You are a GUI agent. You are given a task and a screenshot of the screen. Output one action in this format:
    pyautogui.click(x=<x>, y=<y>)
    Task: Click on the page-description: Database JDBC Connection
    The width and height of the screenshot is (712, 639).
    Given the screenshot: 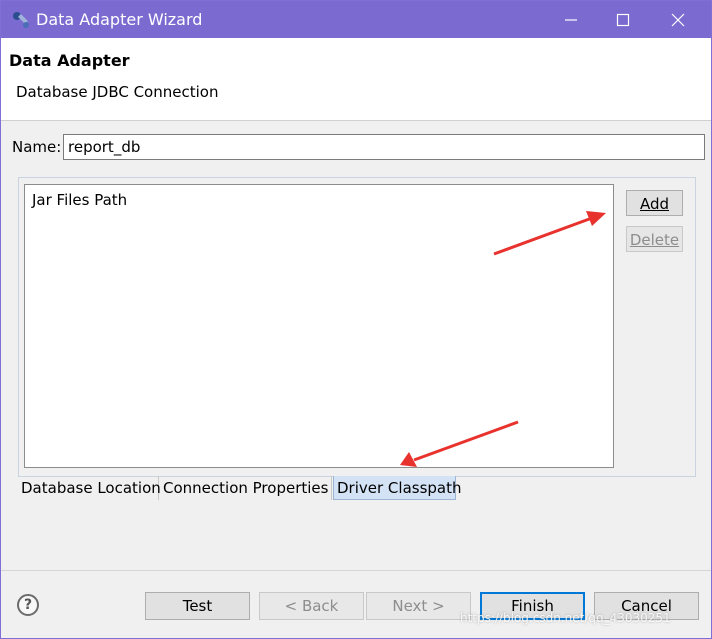 What is the action you would take?
    pyautogui.click(x=117, y=92)
    